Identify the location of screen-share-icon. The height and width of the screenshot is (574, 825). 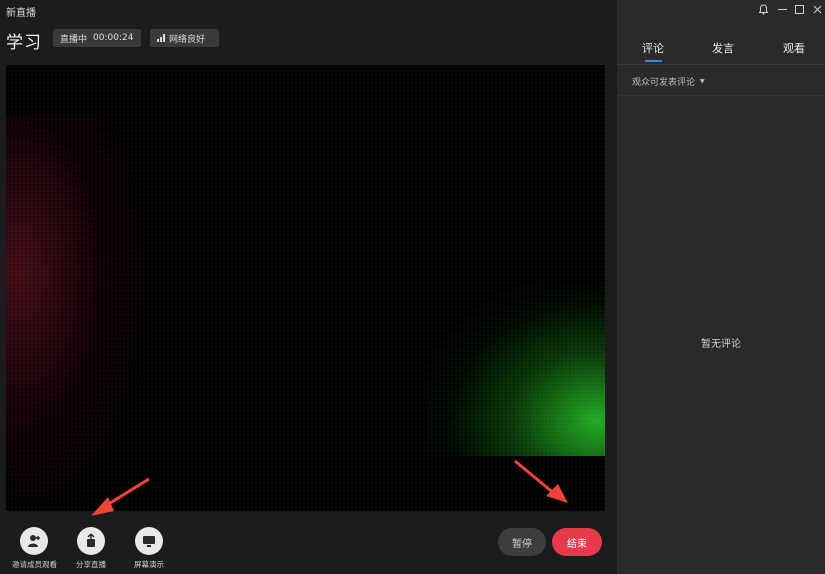
(149, 541).